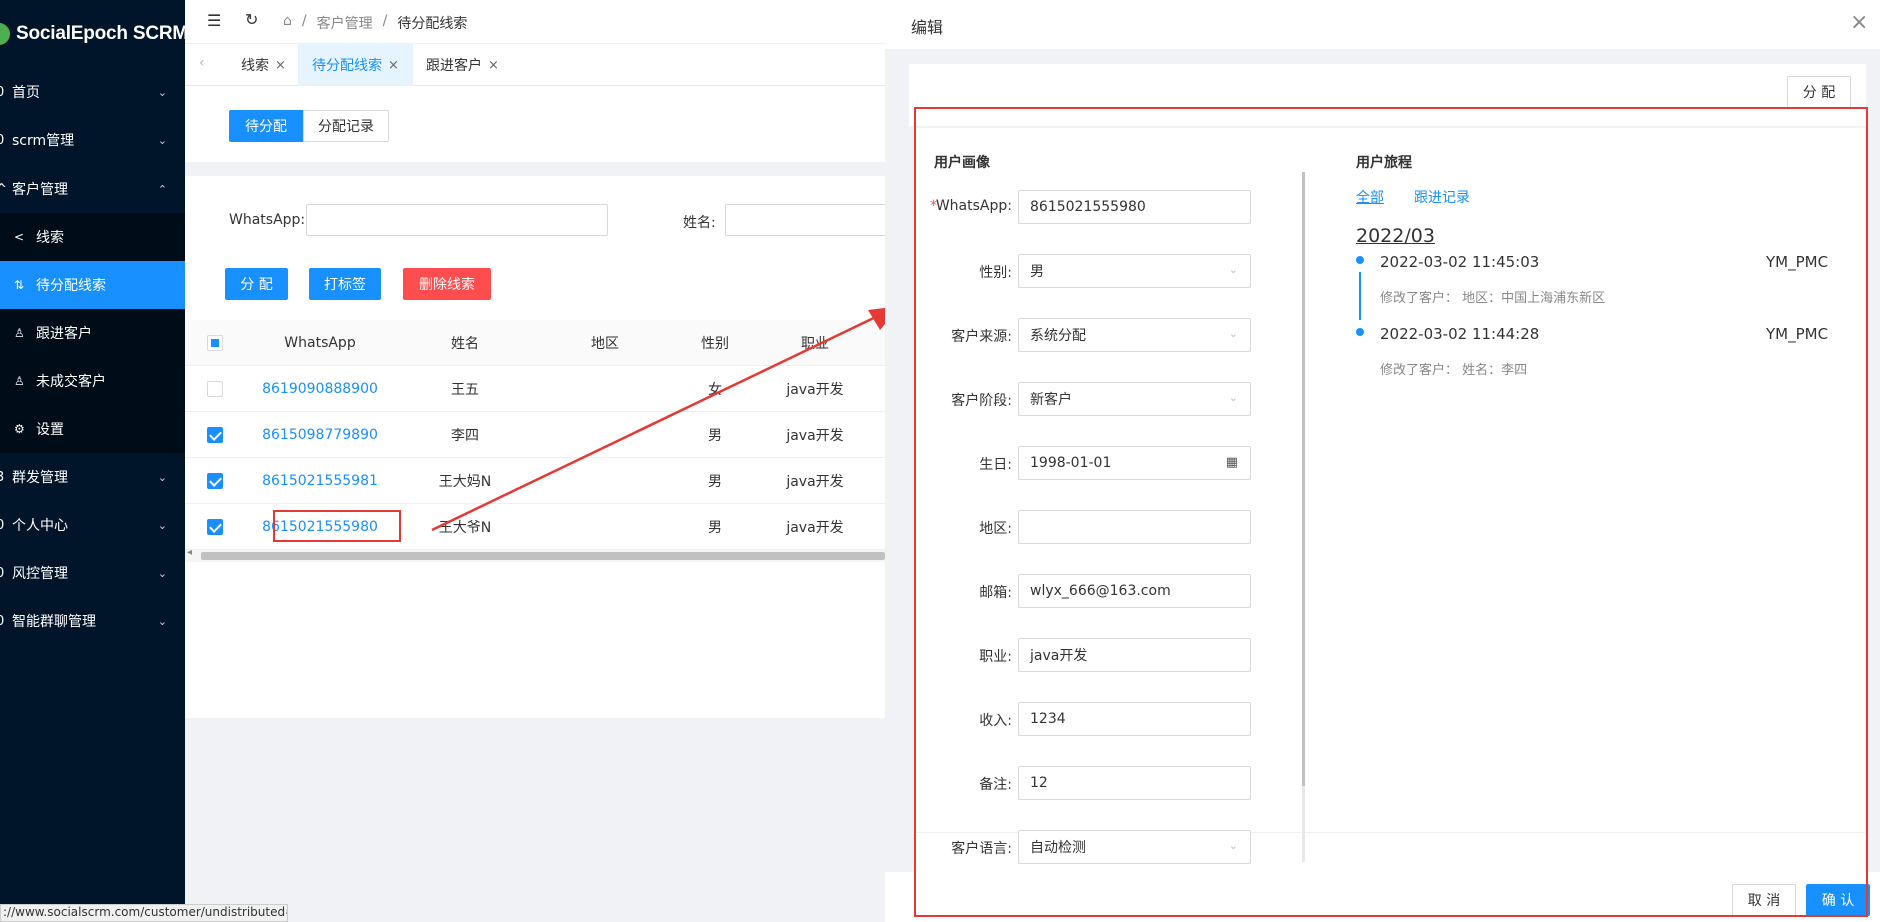 The width and height of the screenshot is (1880, 922). What do you see at coordinates (19, 285) in the screenshot?
I see `swap-icon: ⇅` at bounding box center [19, 285].